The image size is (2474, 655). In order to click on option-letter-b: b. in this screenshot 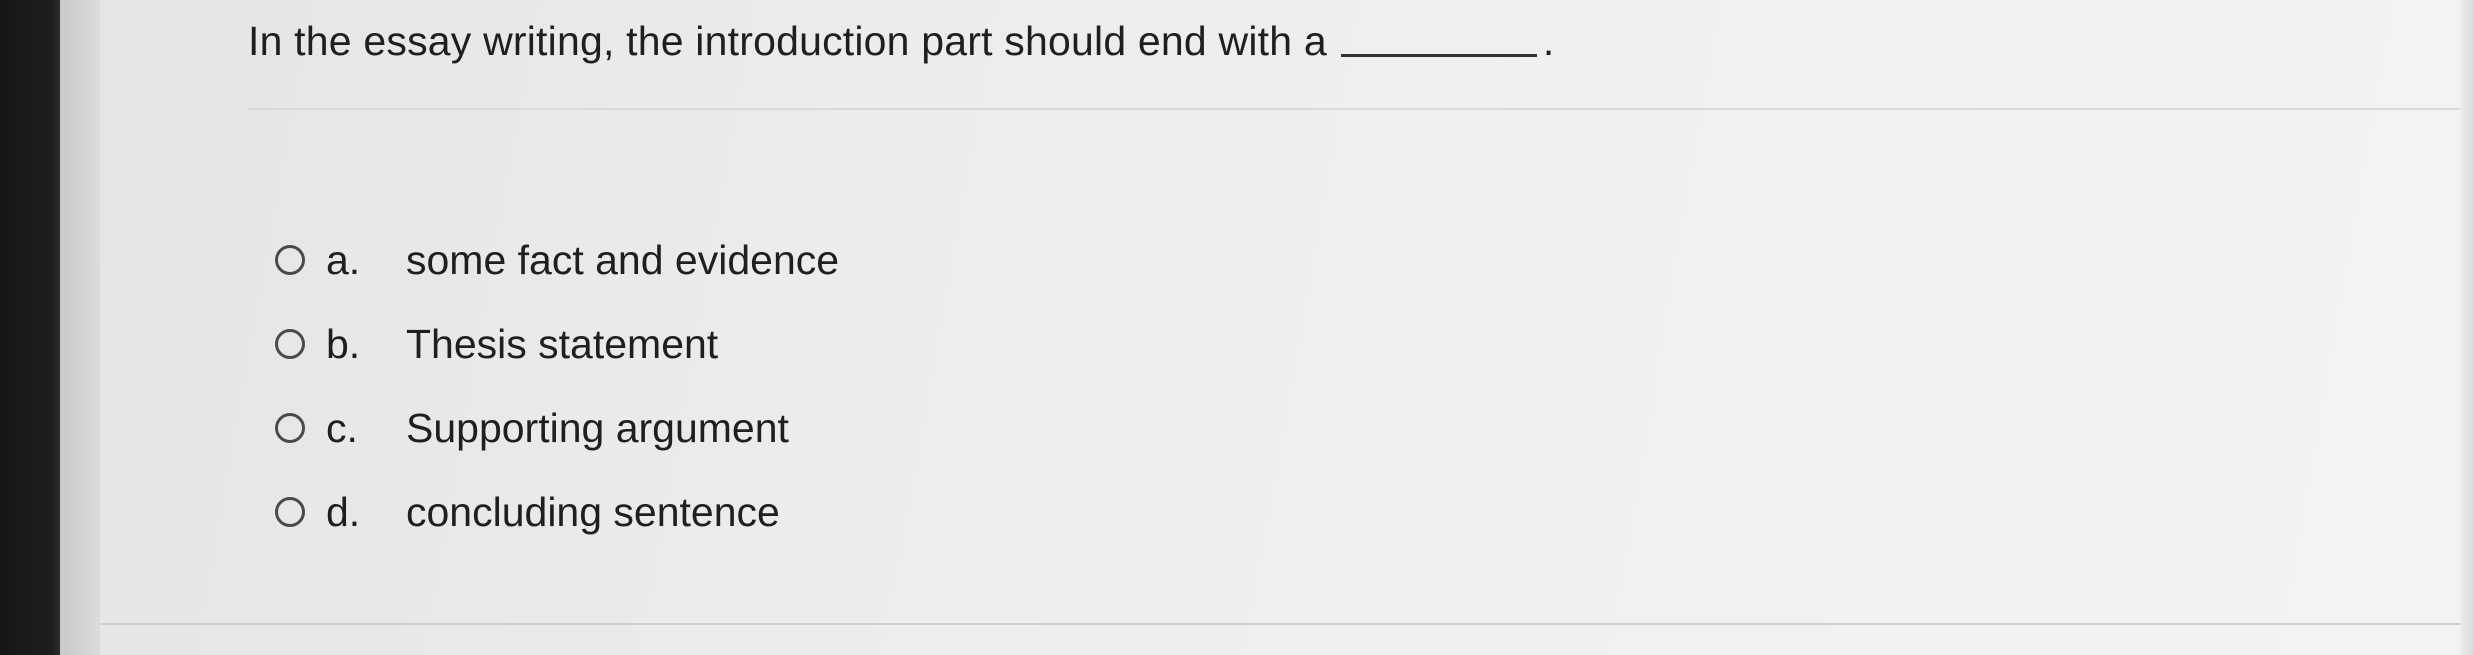, I will do `click(343, 343)`.